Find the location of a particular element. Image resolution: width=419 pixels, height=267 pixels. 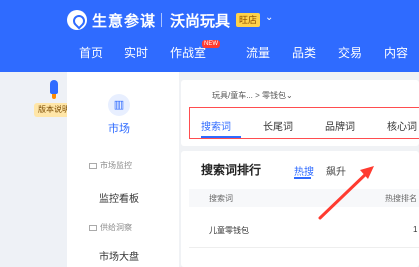

tab-core-words: 核心词 is located at coordinates (402, 125).